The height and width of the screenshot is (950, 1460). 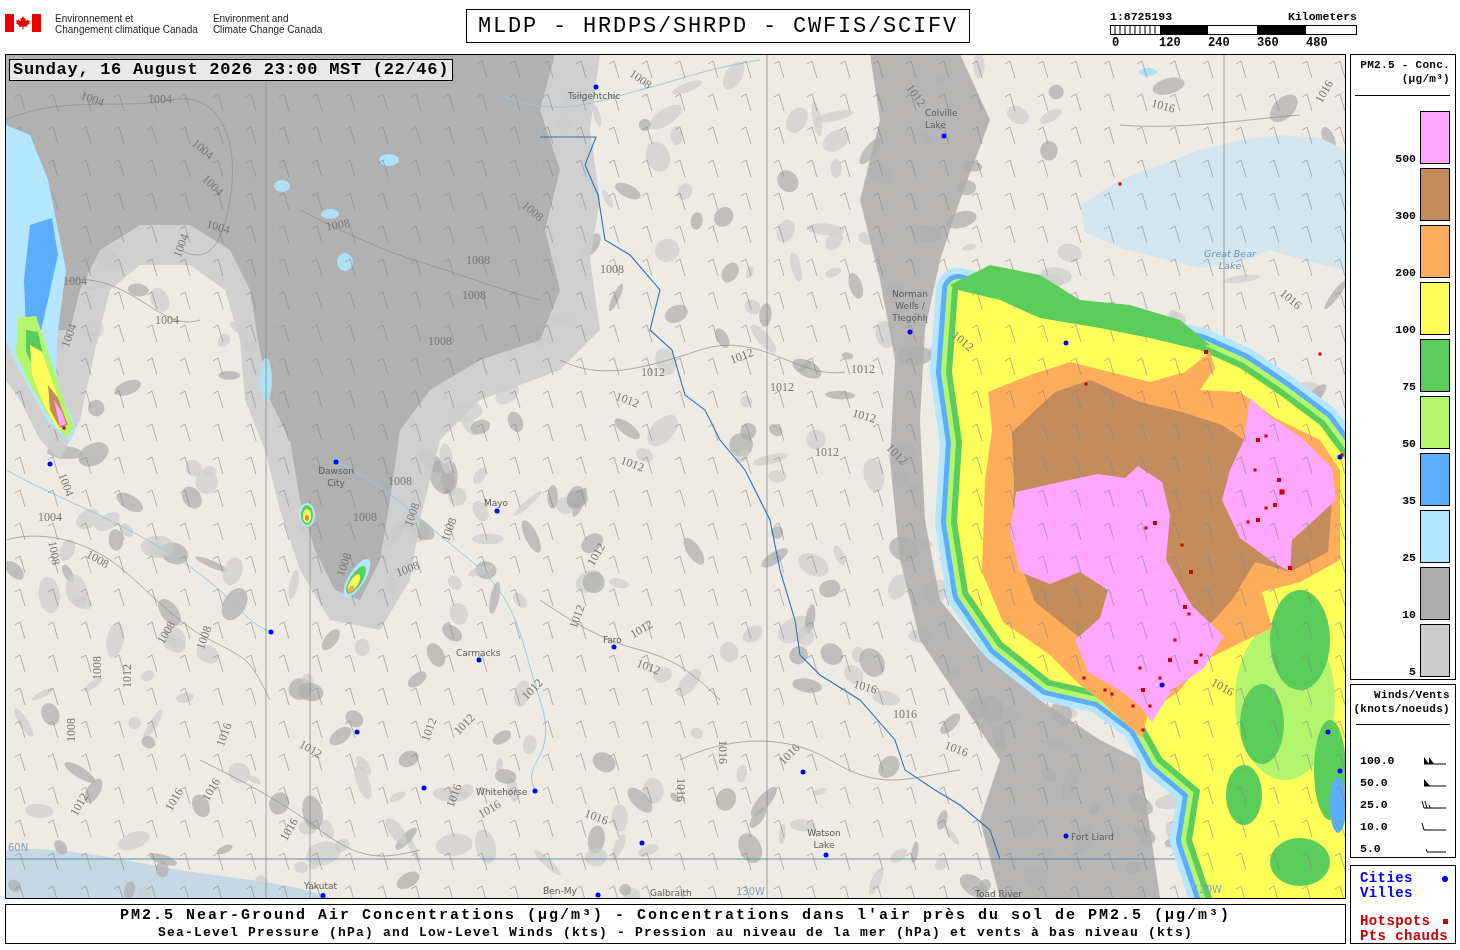 I want to click on wind-speed-label: 10.0, so click(x=1374, y=826).